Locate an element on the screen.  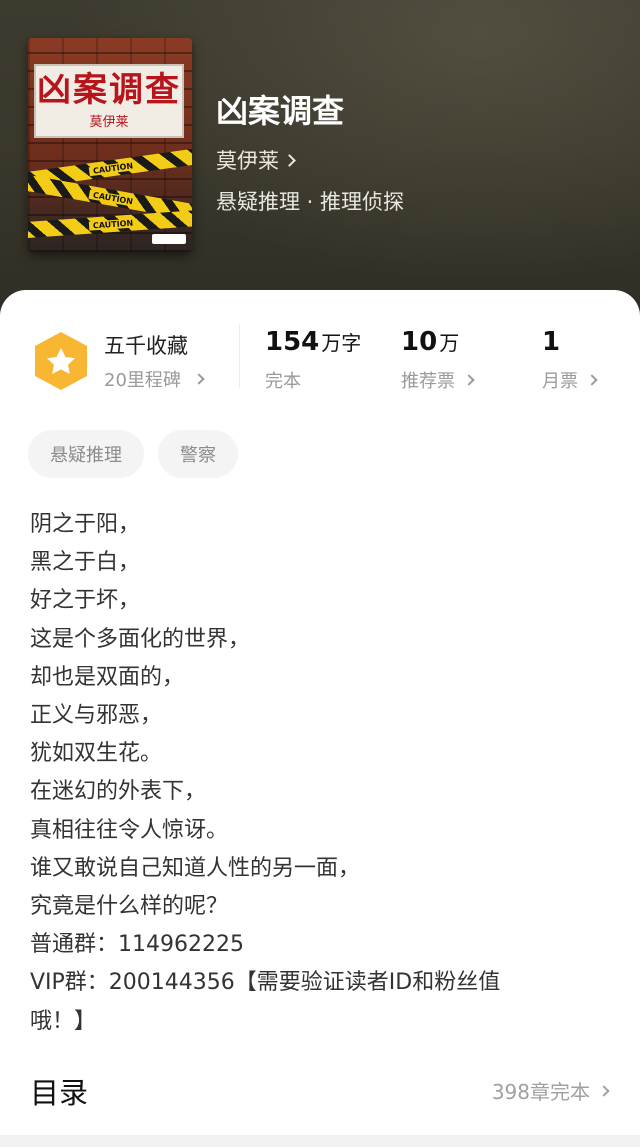
intro-line: 阴之于阳， is located at coordinates (85, 524).